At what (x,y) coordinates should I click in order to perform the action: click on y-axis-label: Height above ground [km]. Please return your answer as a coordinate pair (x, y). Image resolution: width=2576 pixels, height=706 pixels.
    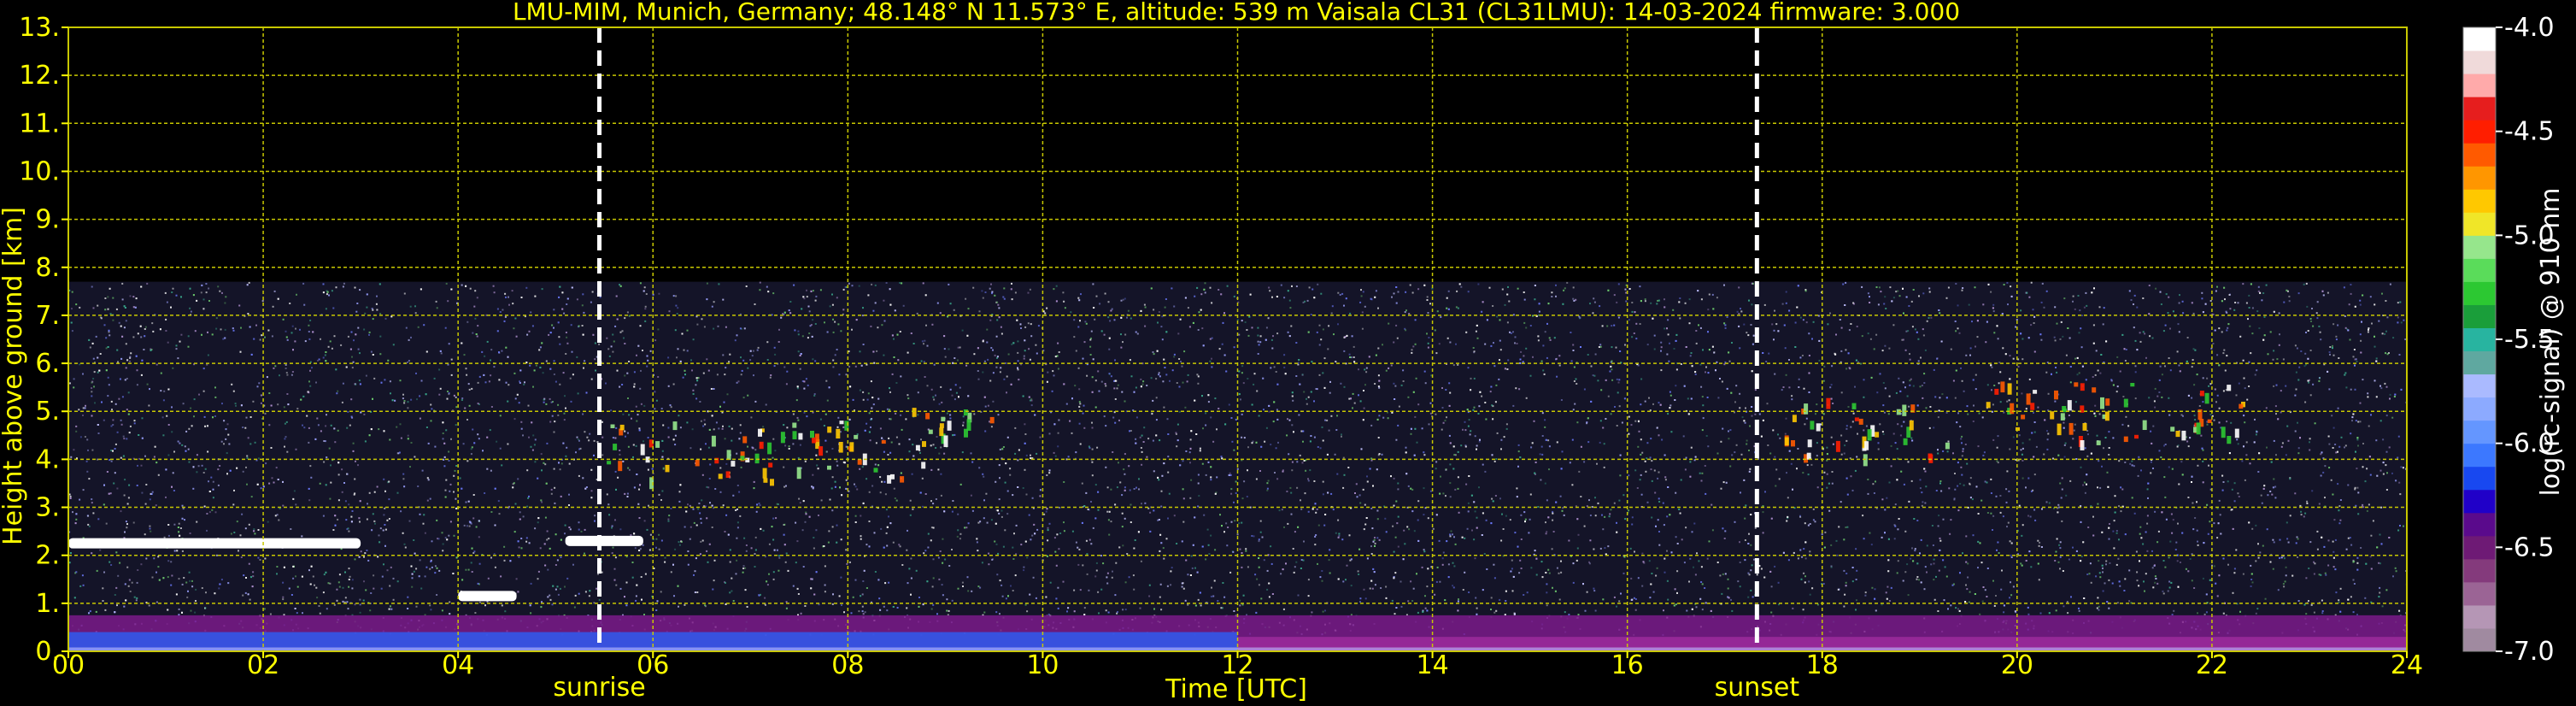
    Looking at the image, I should click on (14, 376).